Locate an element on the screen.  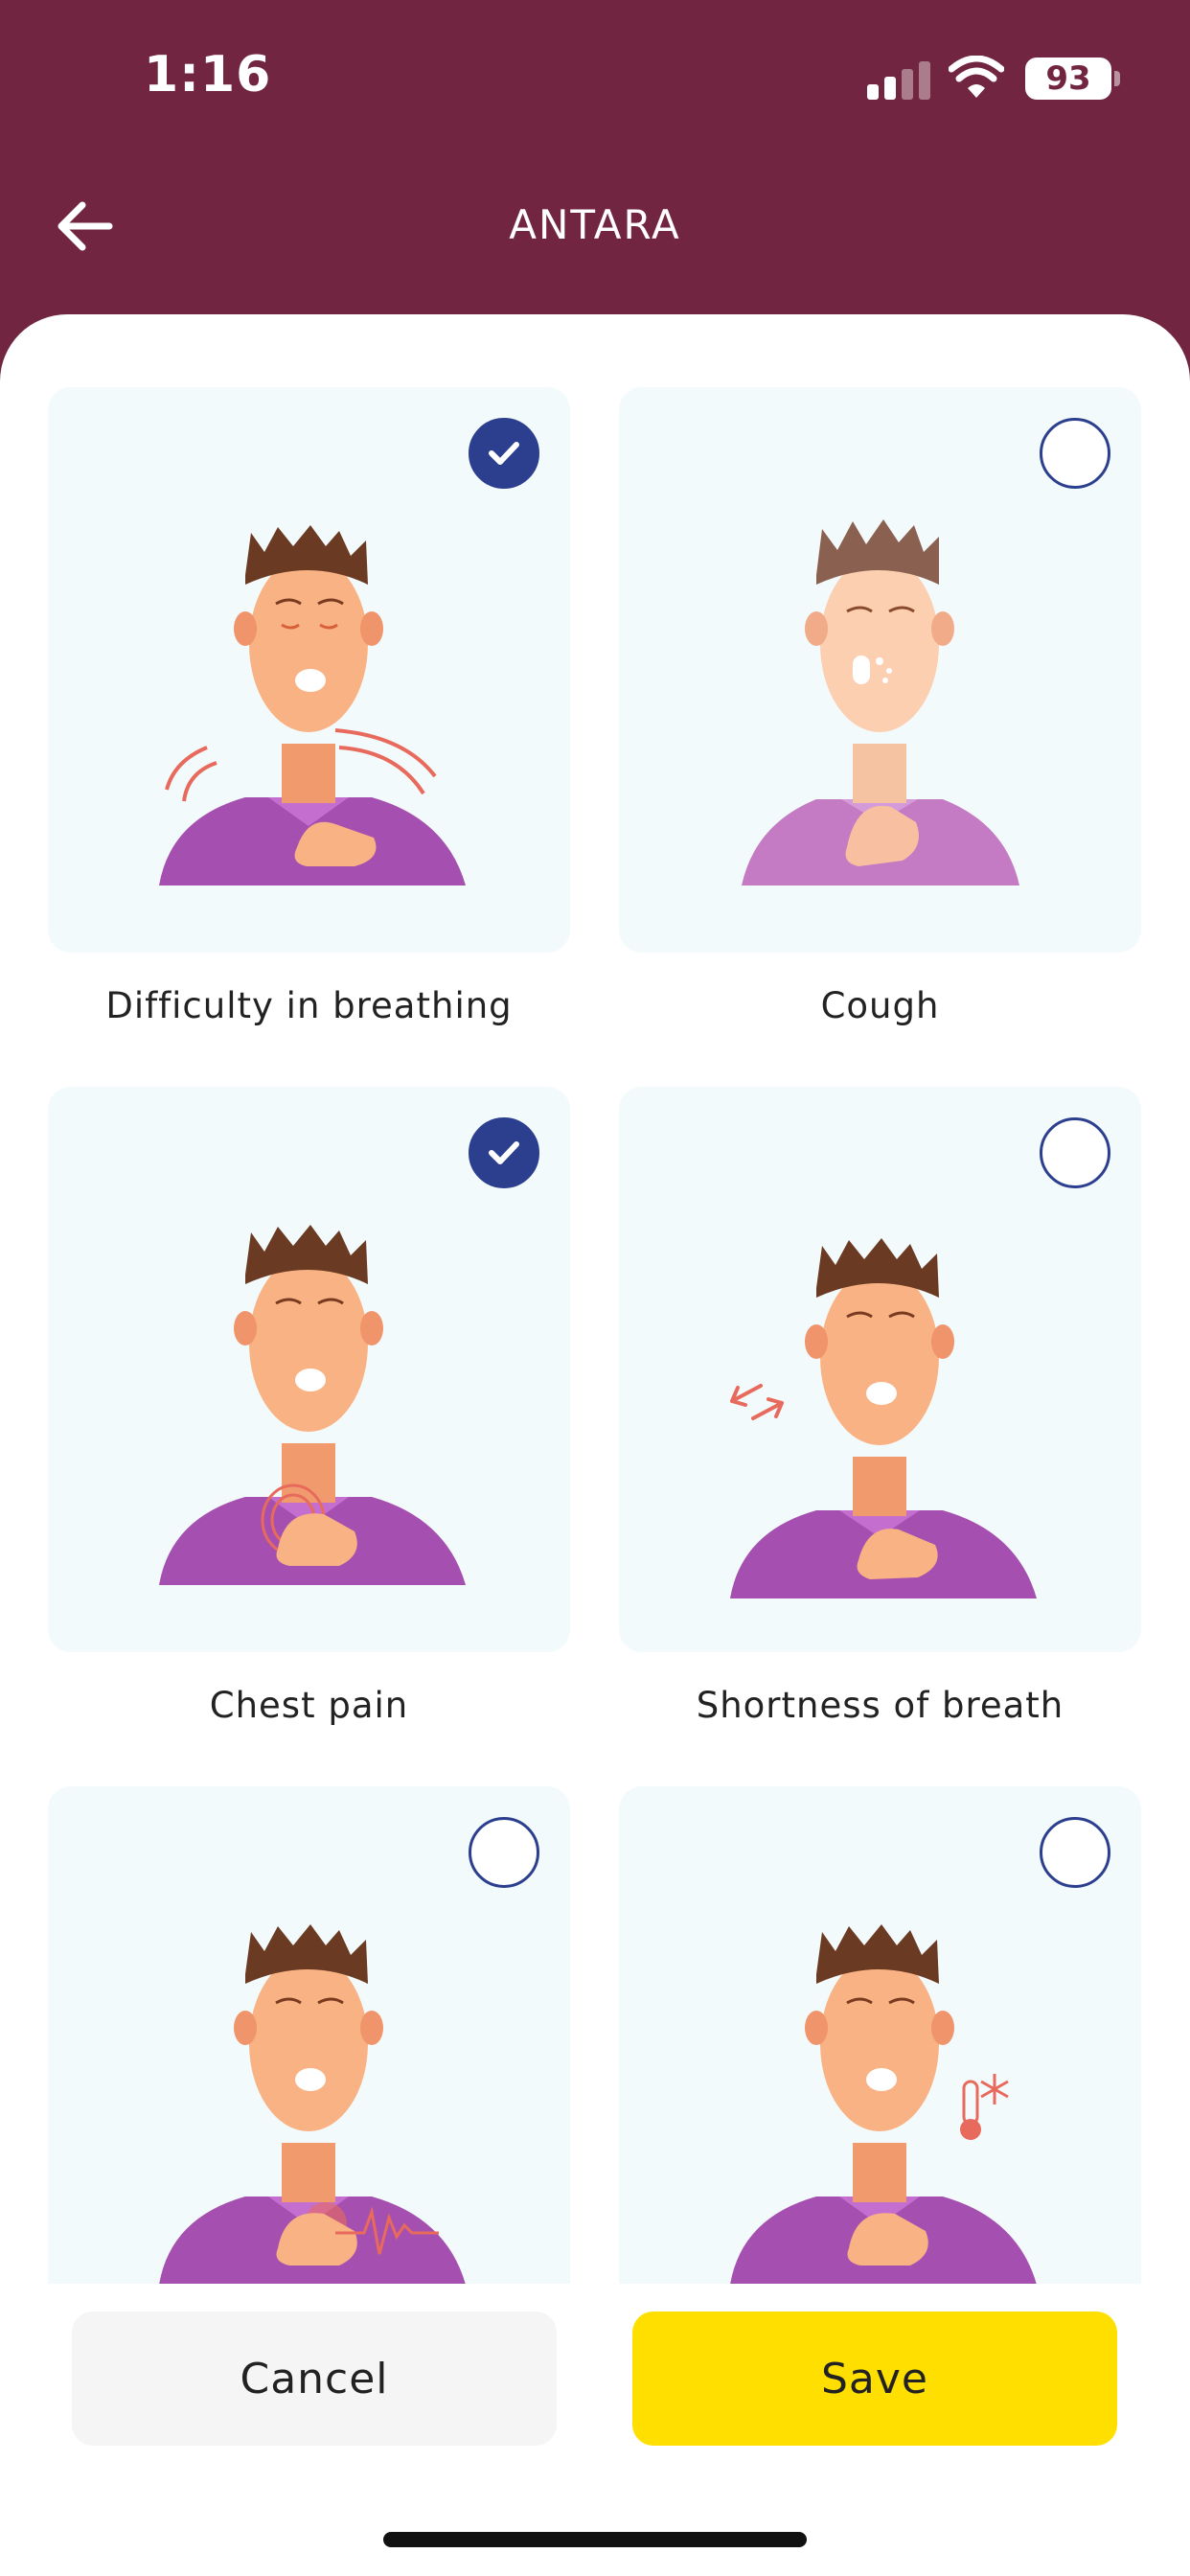
cancel-button: Cancel is located at coordinates (315, 2379).